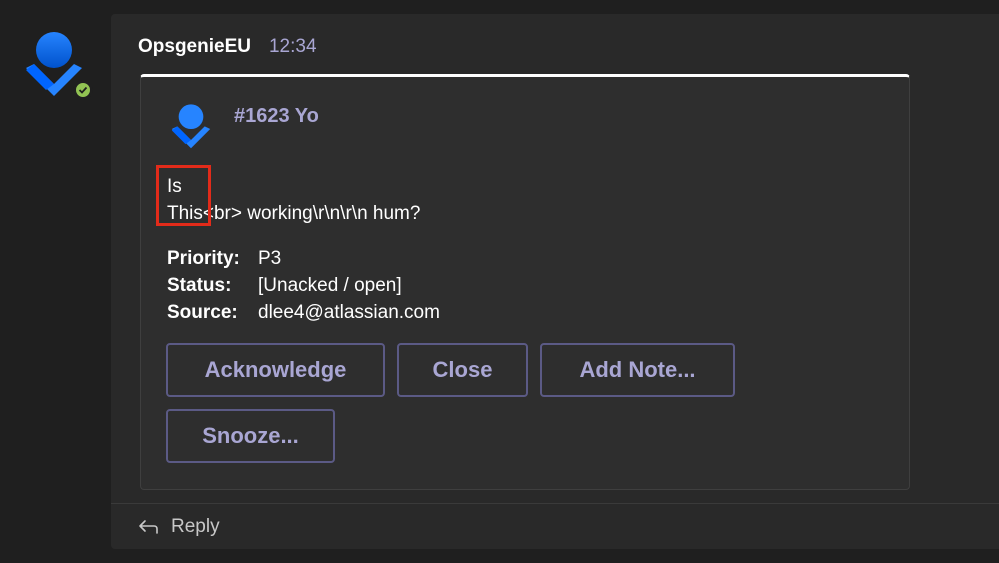 This screenshot has height=563, width=999. I want to click on reply-arrow-icon, so click(148, 526).